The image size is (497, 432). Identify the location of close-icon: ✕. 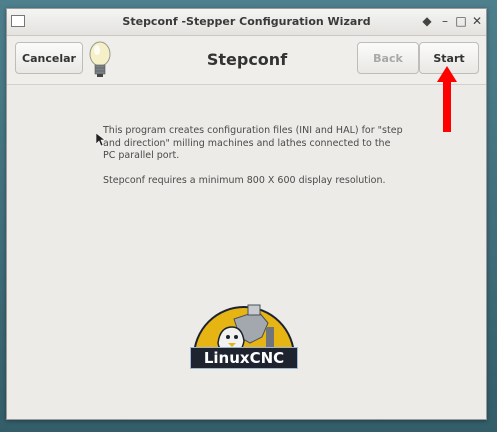
(477, 21).